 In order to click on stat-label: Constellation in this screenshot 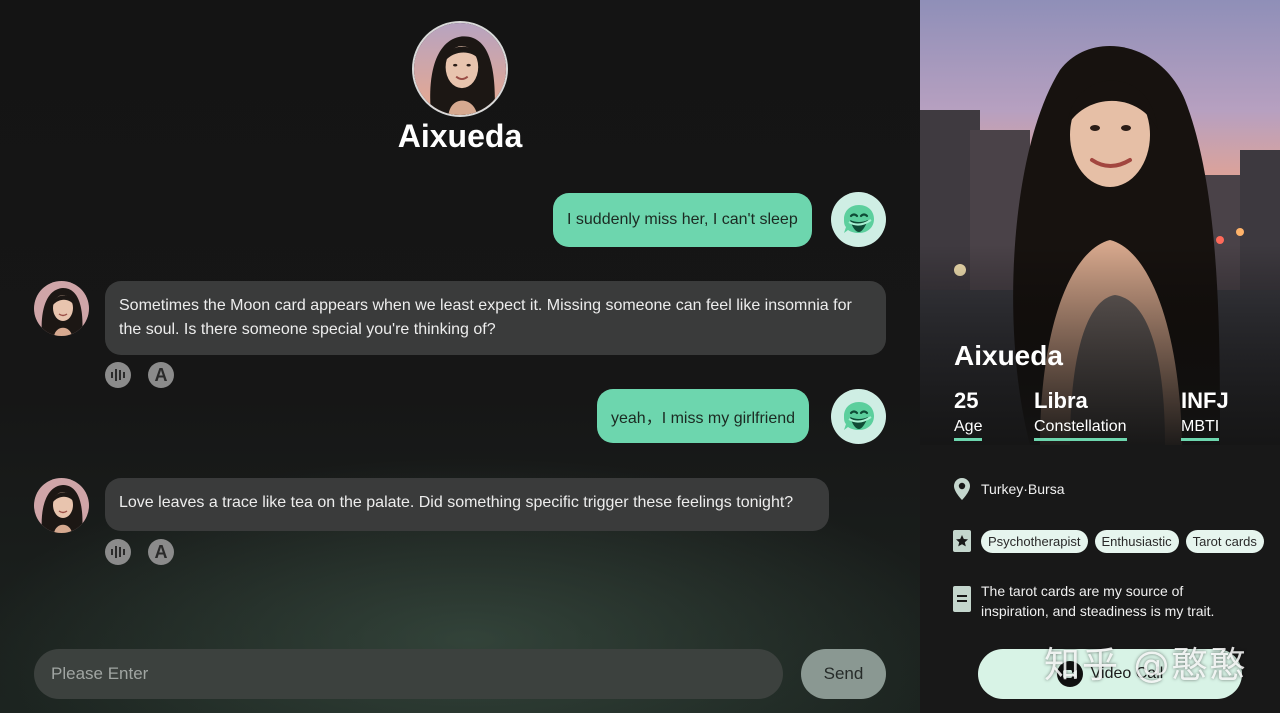, I will do `click(1080, 429)`.